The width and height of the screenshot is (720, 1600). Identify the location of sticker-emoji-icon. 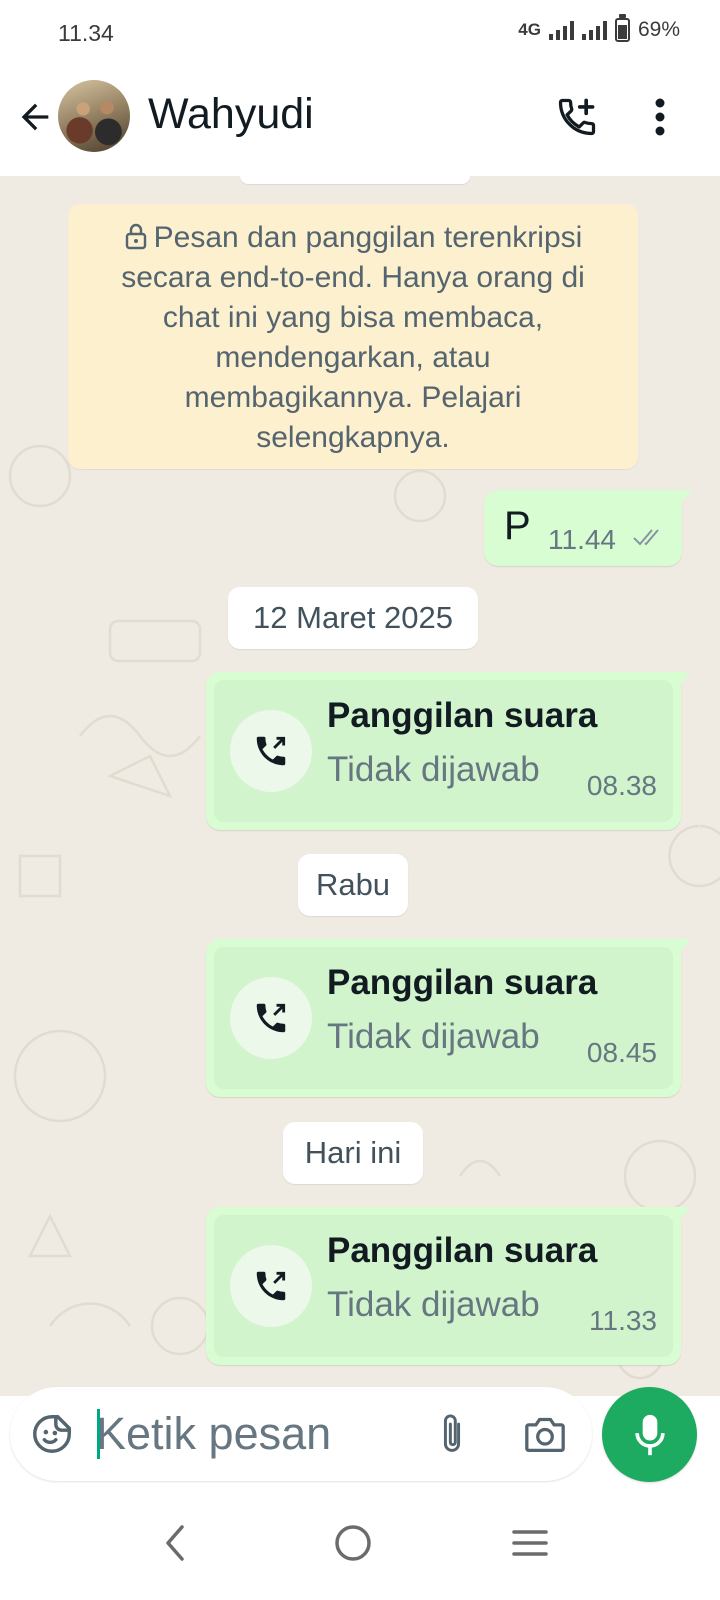
(52, 1434).